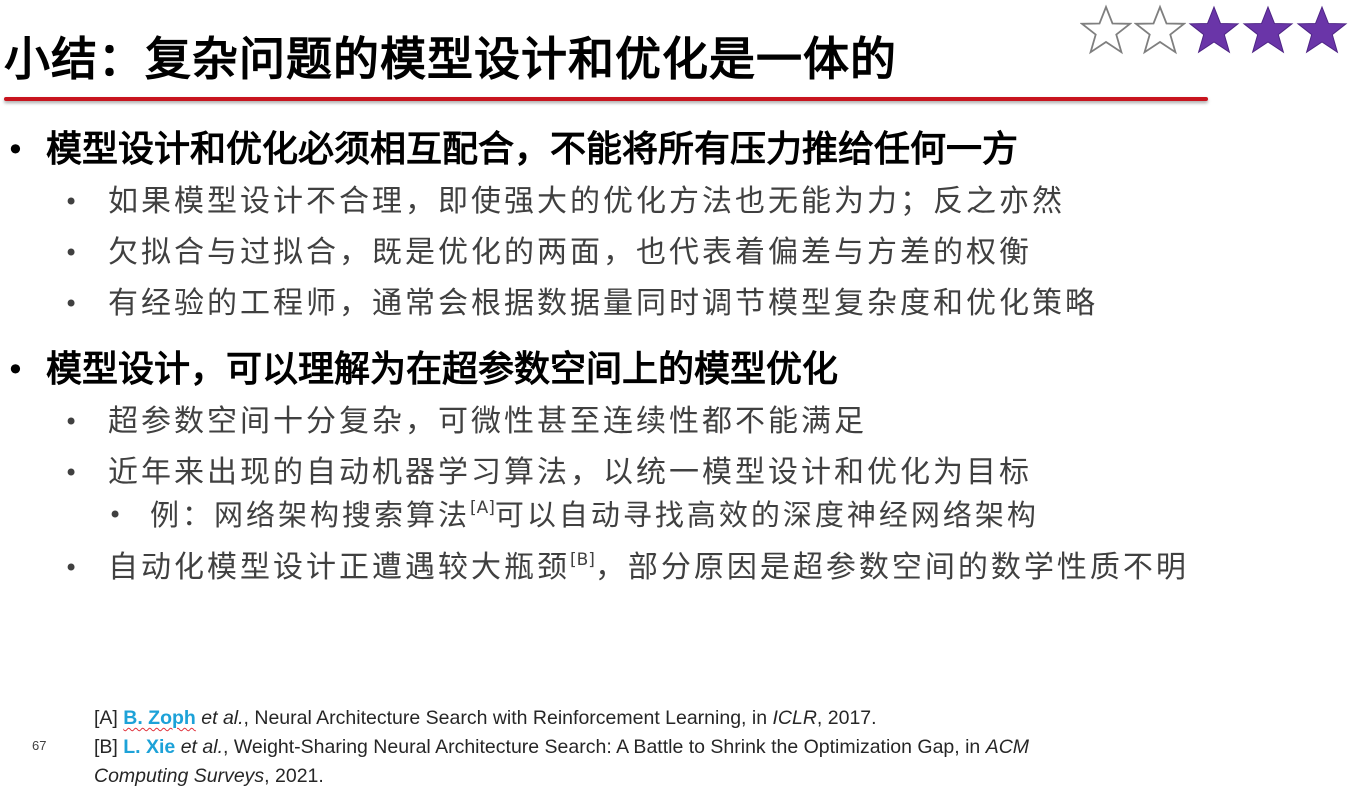 The width and height of the screenshot is (1356, 791). What do you see at coordinates (684, 776) in the screenshot?
I see `reference-b-cont: Computing Surveys, 2021.` at bounding box center [684, 776].